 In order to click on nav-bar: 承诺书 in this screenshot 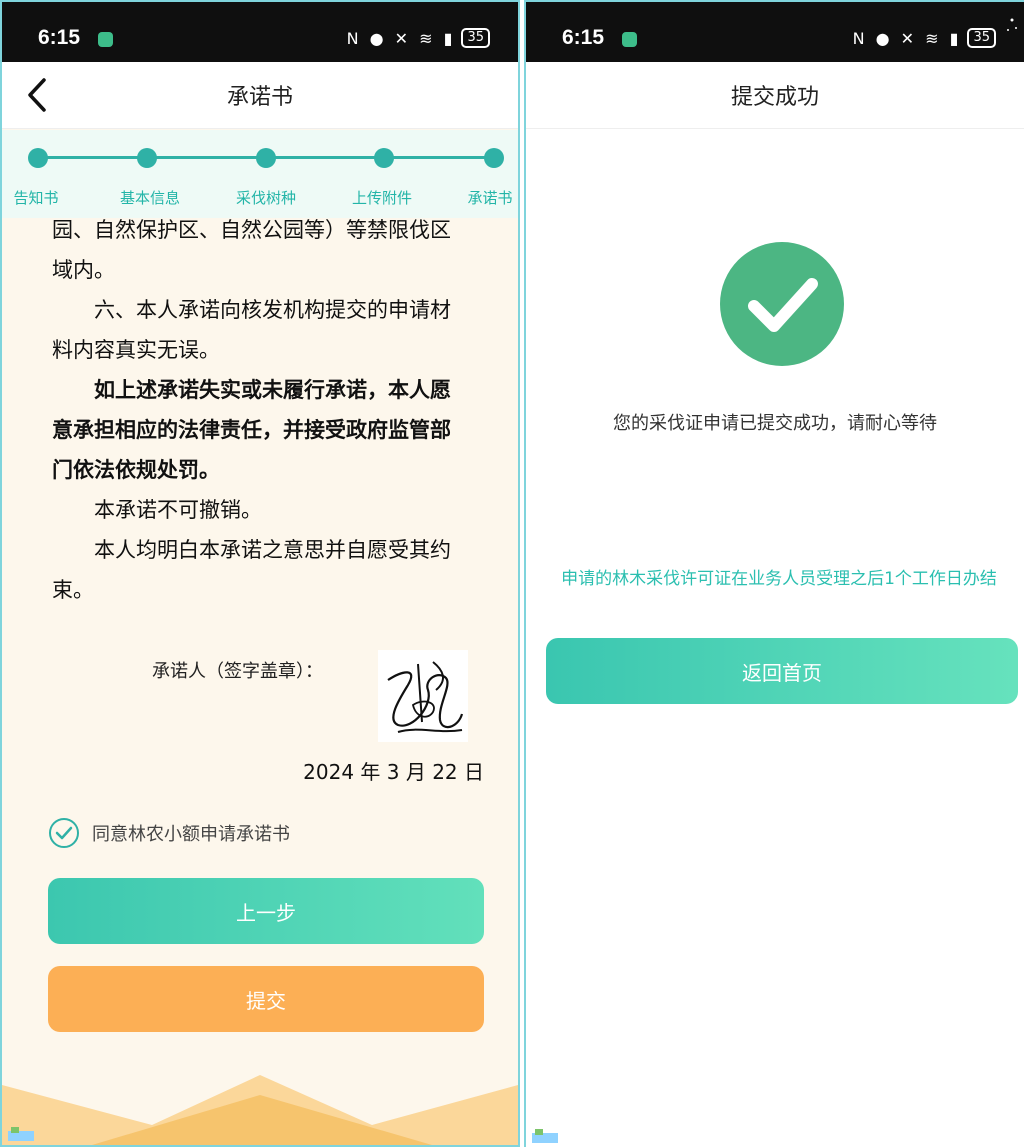, I will do `click(260, 95)`.